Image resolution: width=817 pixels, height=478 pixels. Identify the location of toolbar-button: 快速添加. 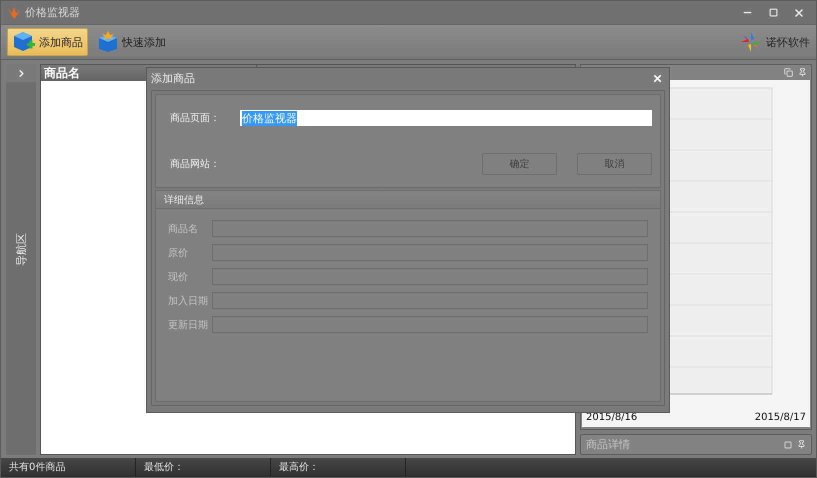
(131, 42).